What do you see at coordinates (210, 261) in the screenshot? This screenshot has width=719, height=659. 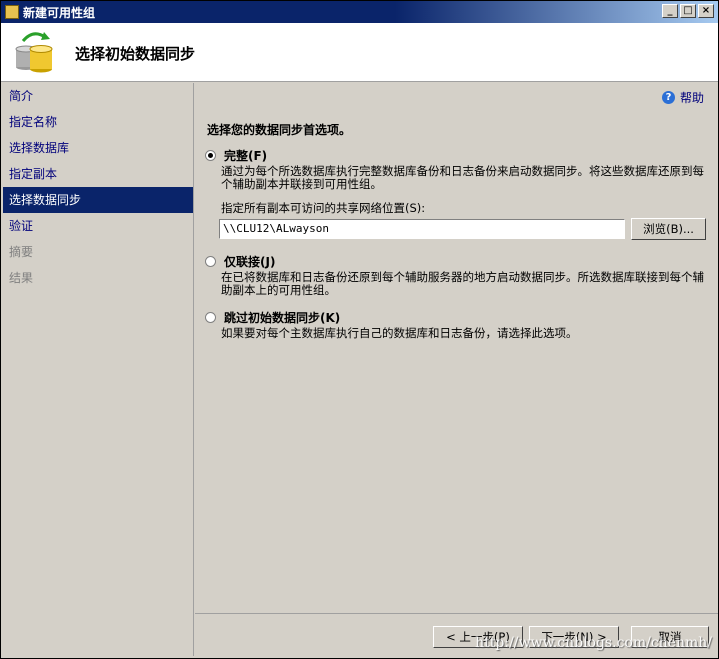 I see `join-only-radio` at bounding box center [210, 261].